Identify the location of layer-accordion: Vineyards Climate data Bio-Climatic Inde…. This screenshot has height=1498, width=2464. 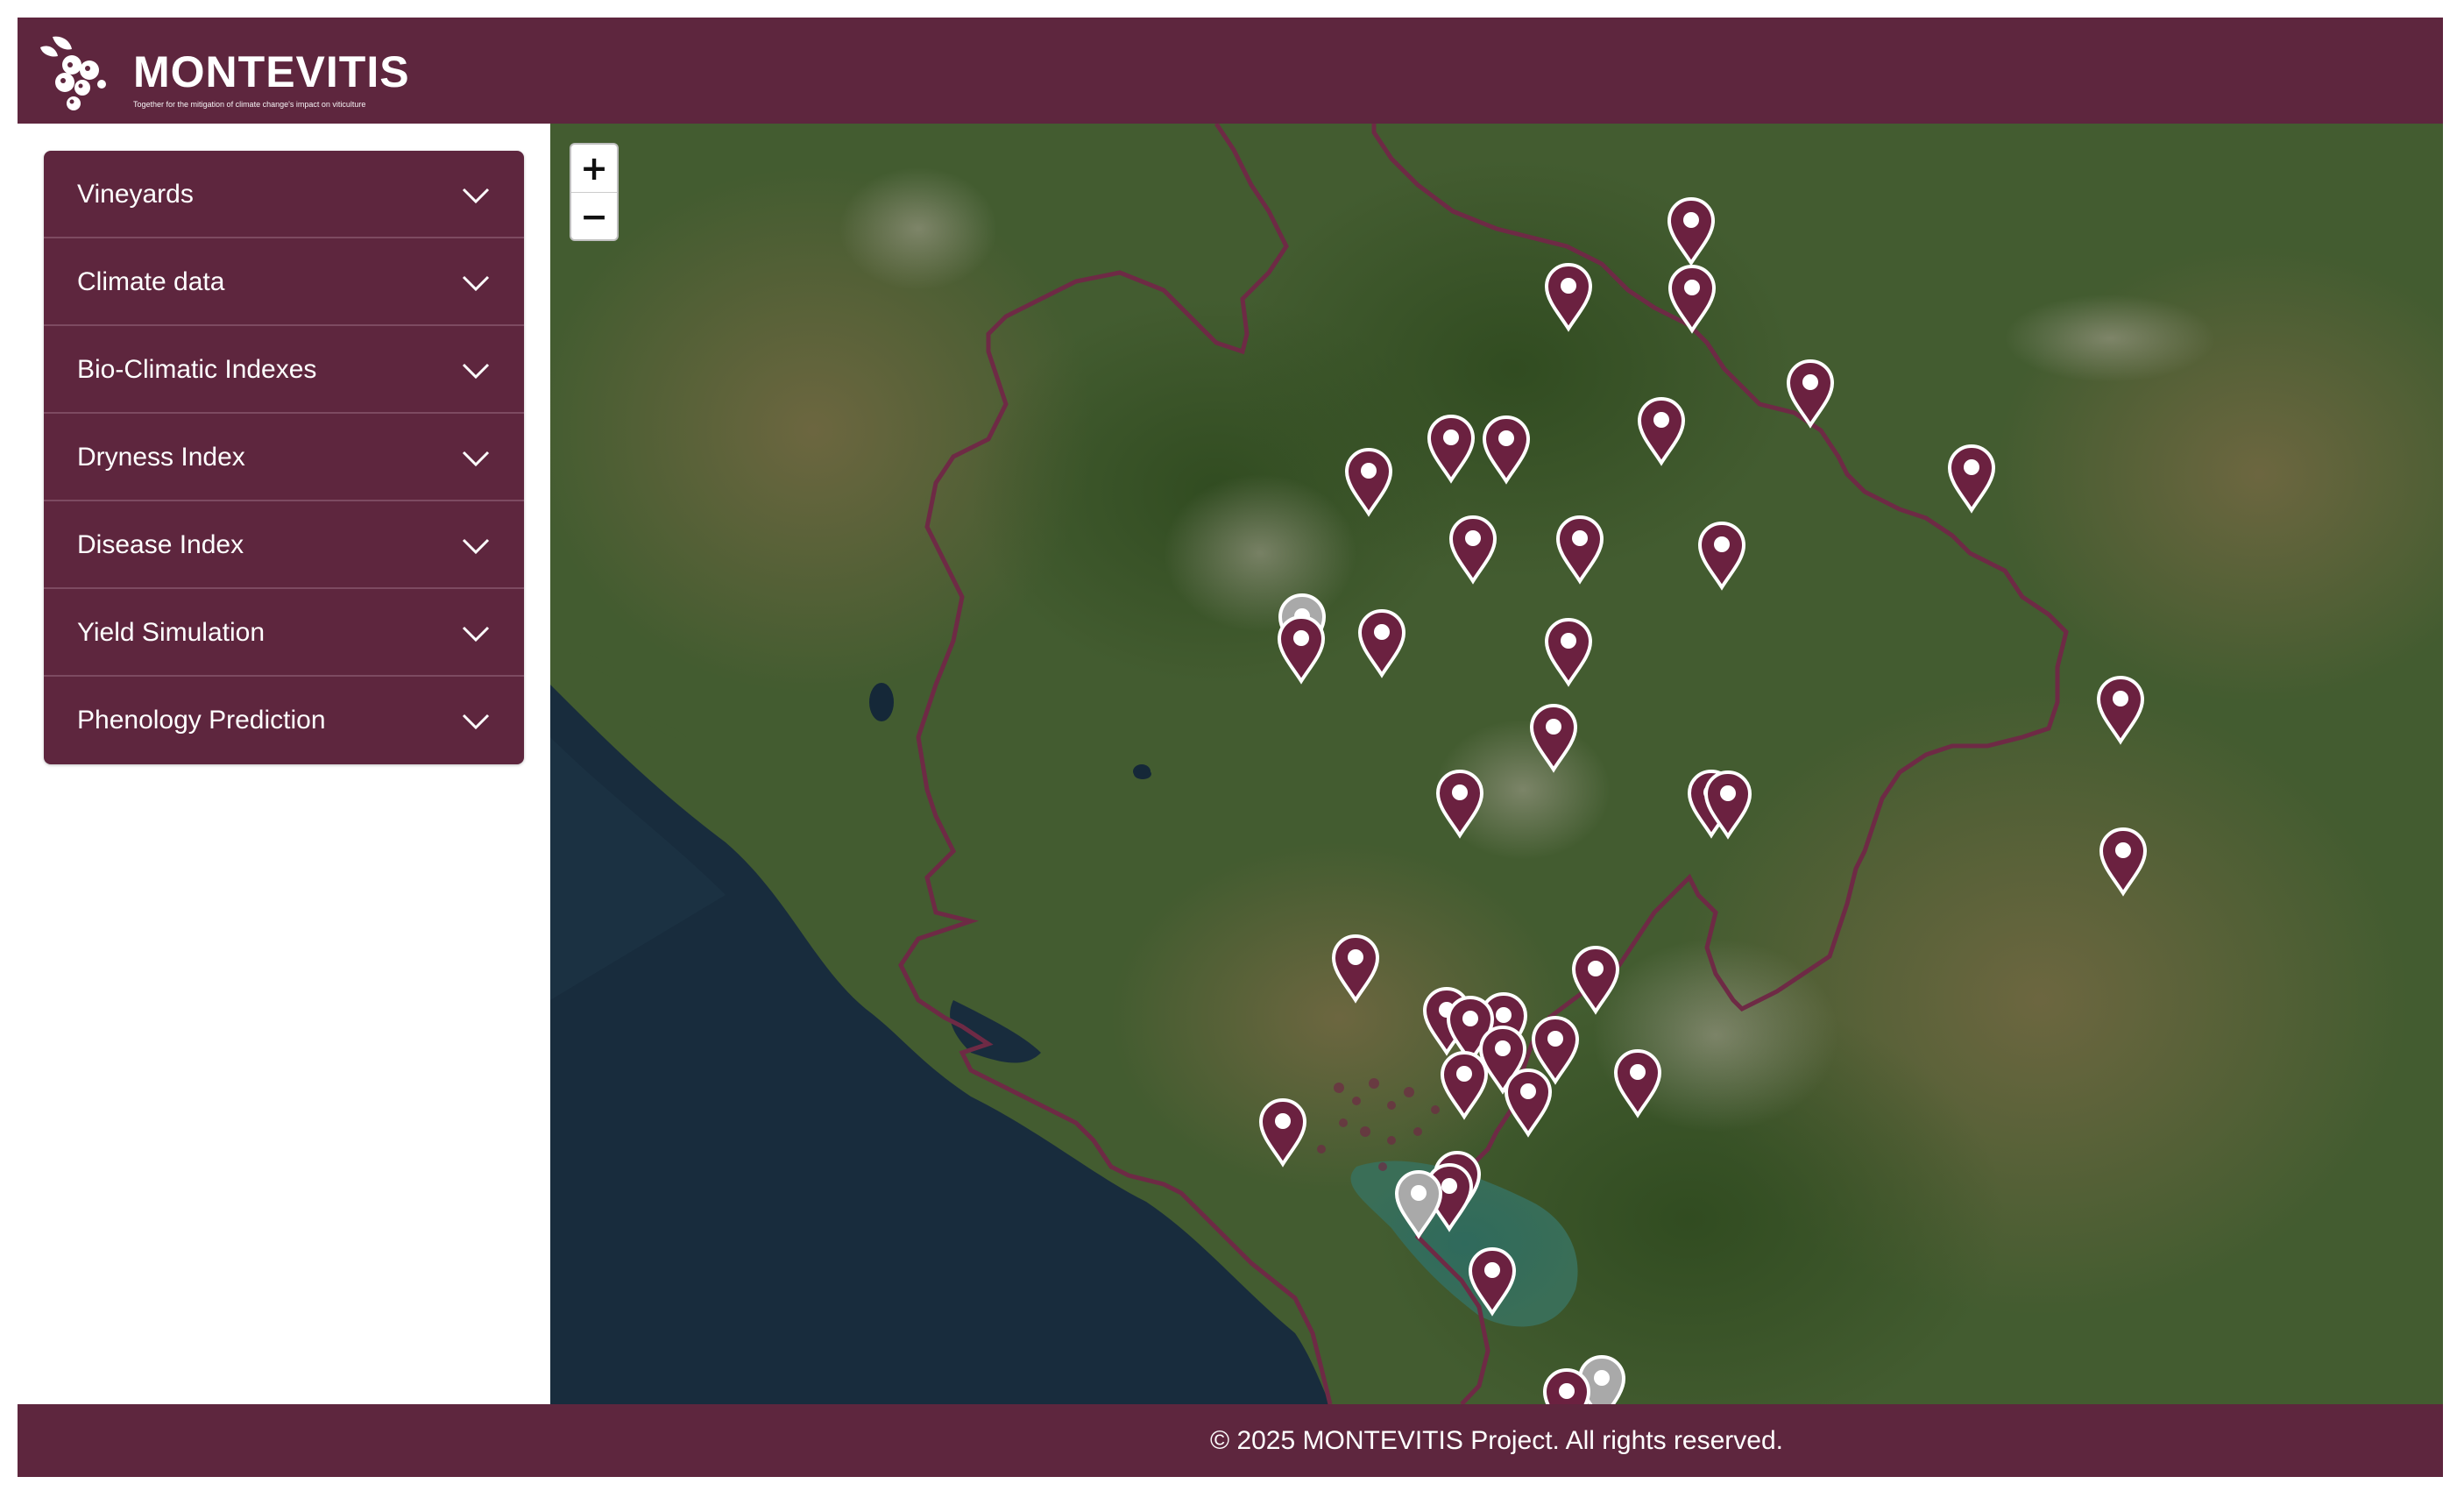
(284, 457).